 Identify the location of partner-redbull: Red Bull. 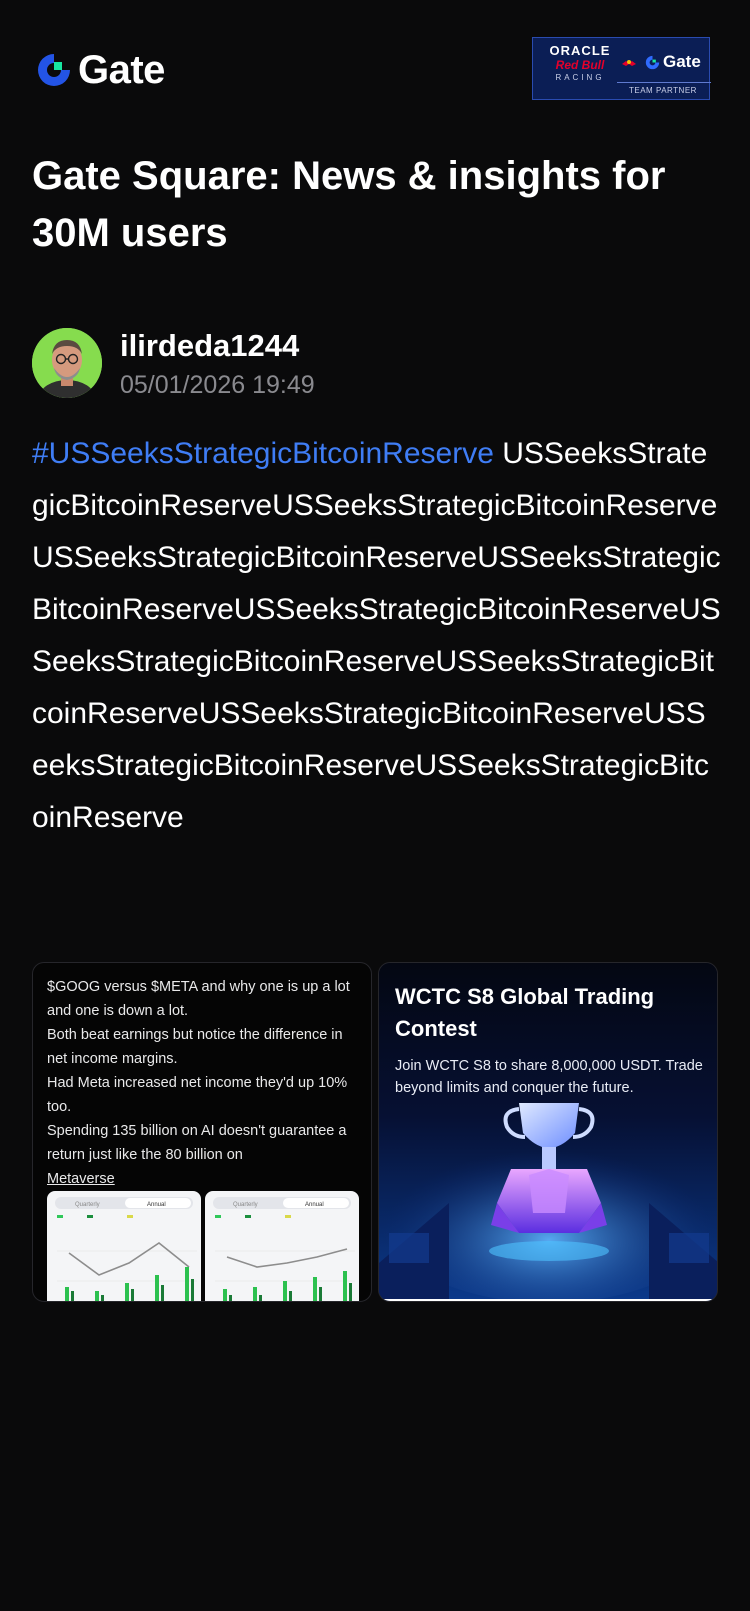
(580, 65).